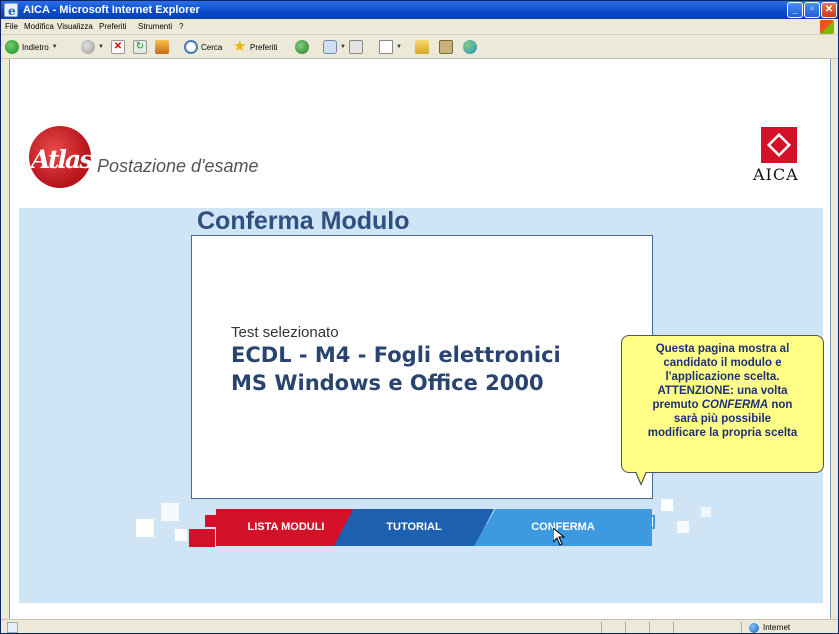 Image resolution: width=839 pixels, height=634 pixels. What do you see at coordinates (285, 332) in the screenshot?
I see `test-label: Test selezionato` at bounding box center [285, 332].